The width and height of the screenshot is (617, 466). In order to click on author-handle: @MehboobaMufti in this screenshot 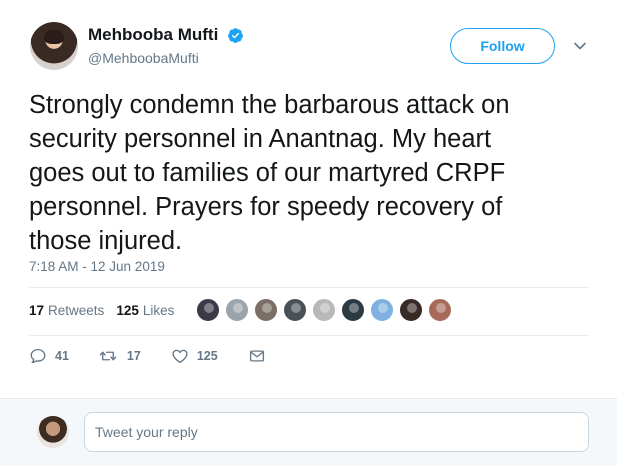, I will do `click(166, 58)`.